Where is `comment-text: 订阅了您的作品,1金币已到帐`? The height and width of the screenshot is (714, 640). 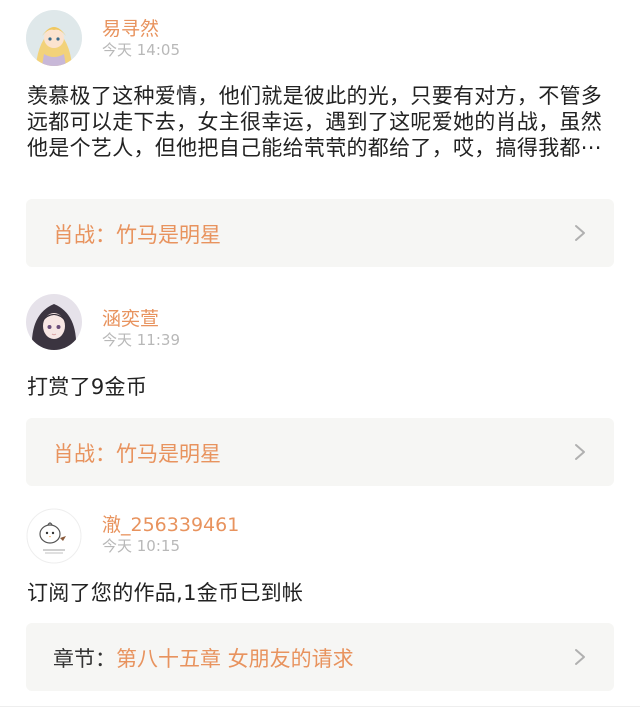 comment-text: 订阅了您的作品,1金币已到帐 is located at coordinates (165, 593).